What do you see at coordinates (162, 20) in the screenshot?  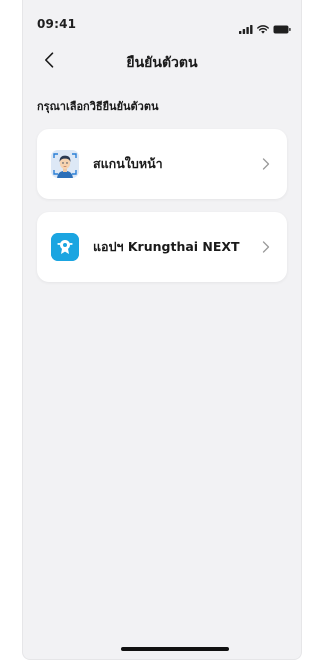 I see `status-bar: 09:41` at bounding box center [162, 20].